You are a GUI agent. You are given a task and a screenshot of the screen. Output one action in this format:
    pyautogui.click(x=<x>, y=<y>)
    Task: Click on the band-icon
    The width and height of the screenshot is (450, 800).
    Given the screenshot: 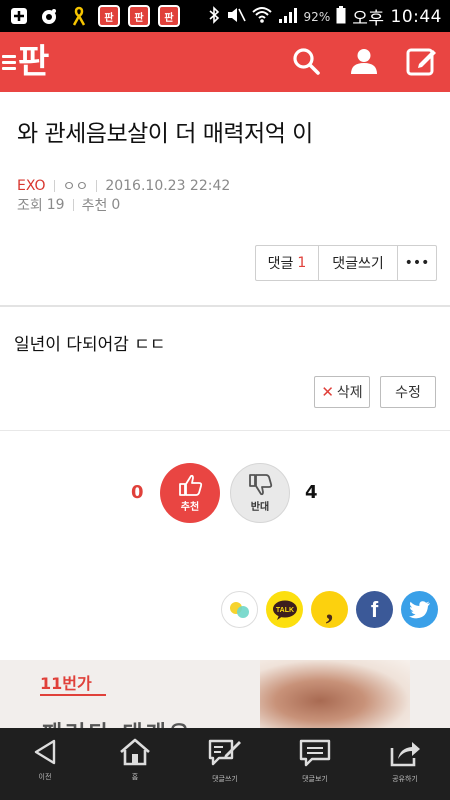 What is the action you would take?
    pyautogui.click(x=239, y=609)
    